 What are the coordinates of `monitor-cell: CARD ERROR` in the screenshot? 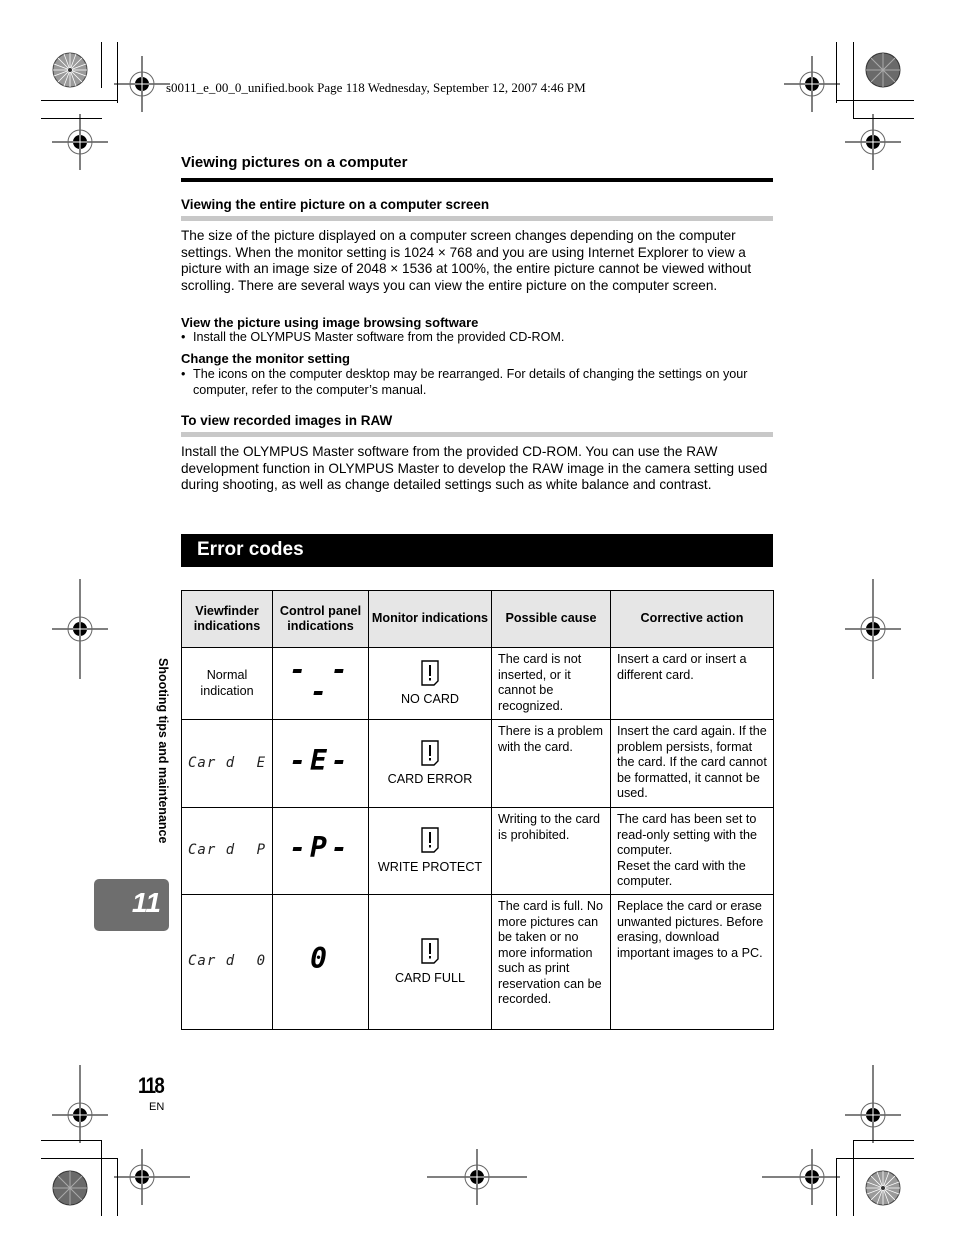 It's located at (430, 763).